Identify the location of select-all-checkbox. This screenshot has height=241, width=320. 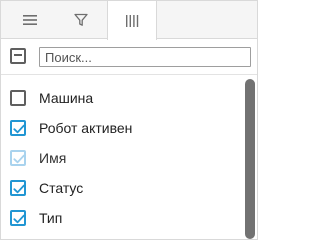
(18, 56).